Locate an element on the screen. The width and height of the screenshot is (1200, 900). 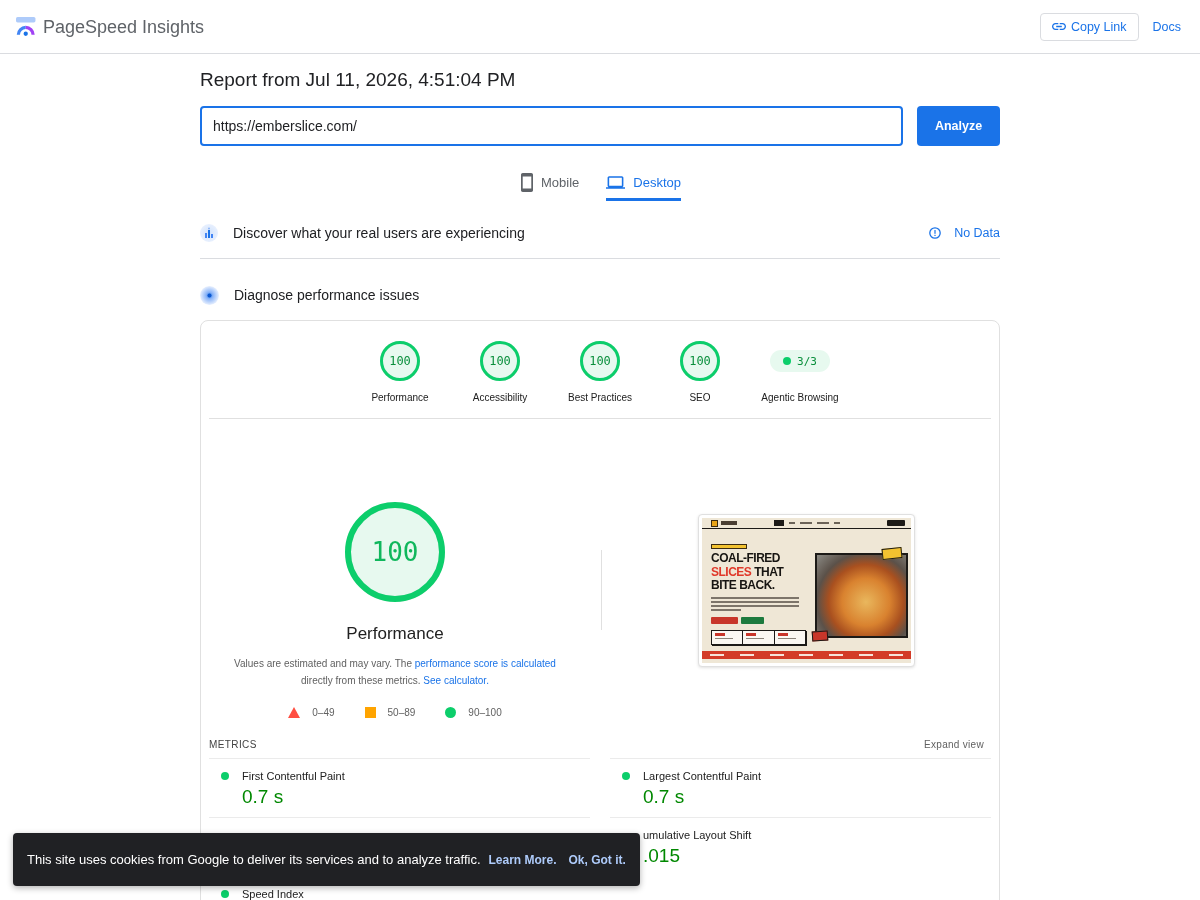
laptop-icon is located at coordinates (616, 182).